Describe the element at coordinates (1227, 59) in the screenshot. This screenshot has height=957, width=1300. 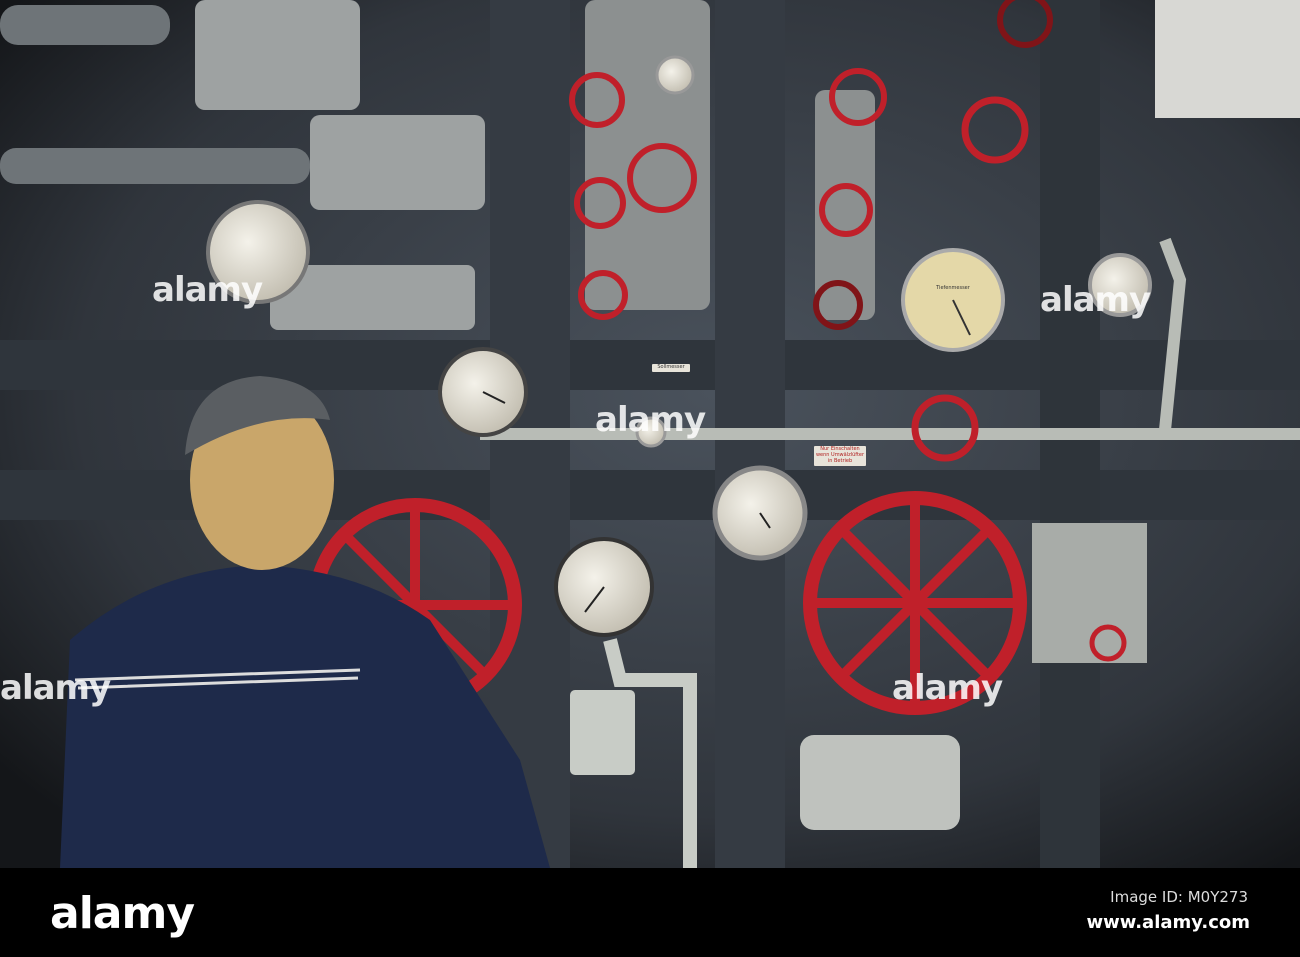
I see `vent-grille` at that location.